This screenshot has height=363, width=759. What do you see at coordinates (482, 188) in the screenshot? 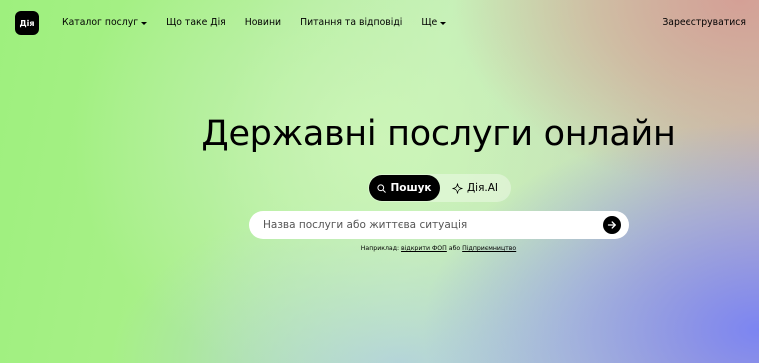
I see `ai-mode-label: Дія.AI` at bounding box center [482, 188].